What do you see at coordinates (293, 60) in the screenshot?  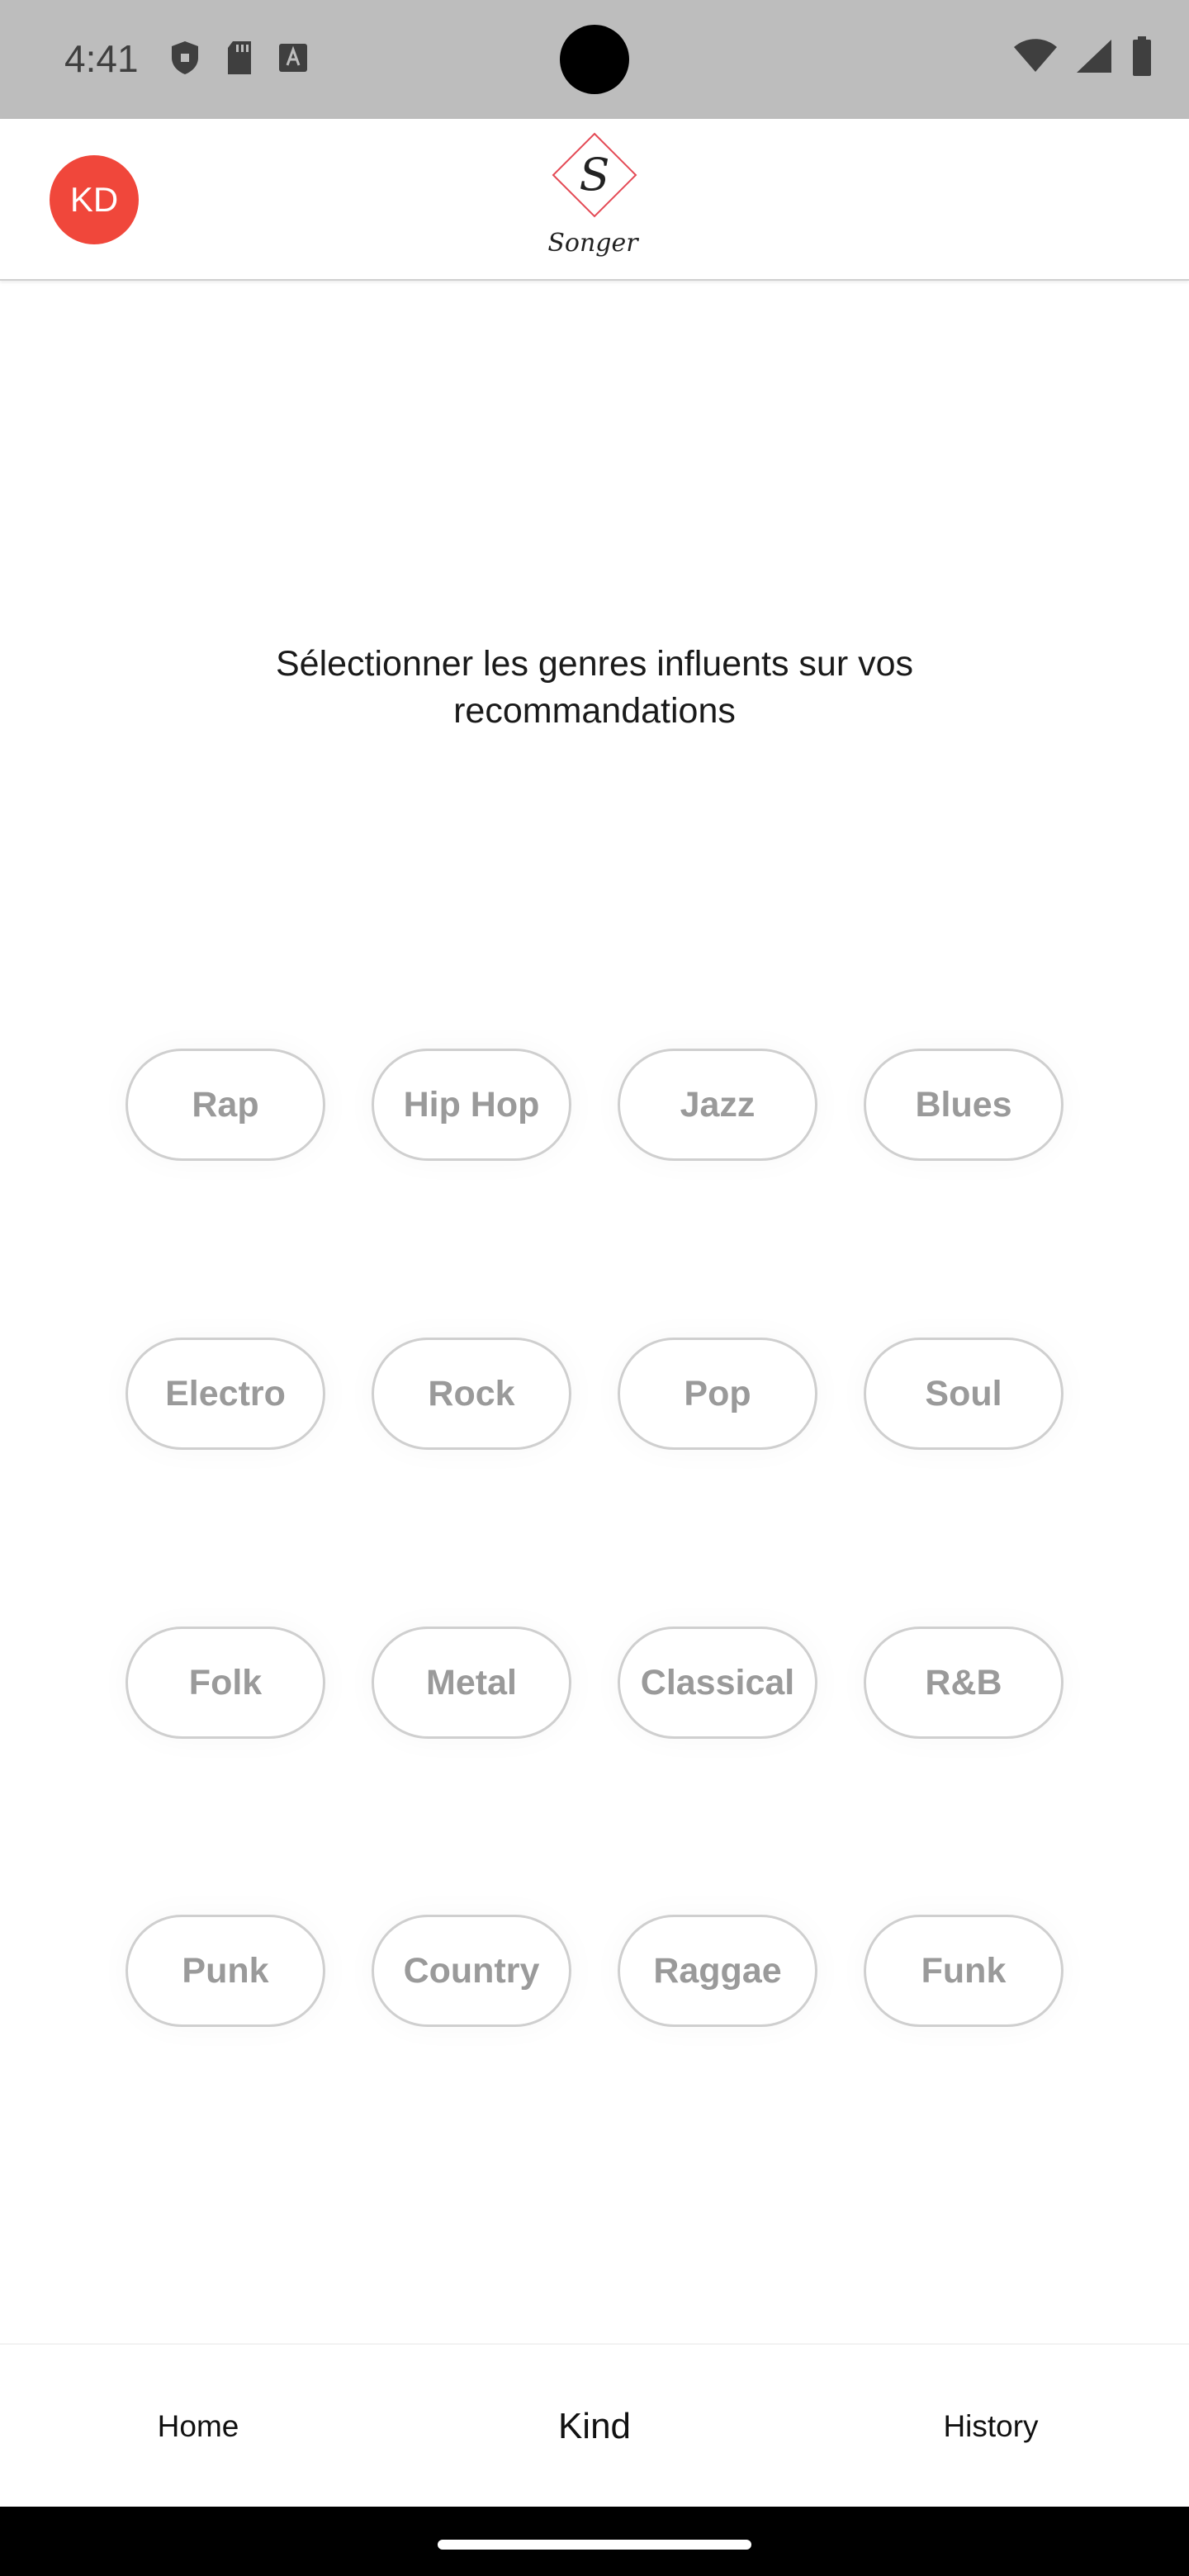 I see `font-a-icon` at bounding box center [293, 60].